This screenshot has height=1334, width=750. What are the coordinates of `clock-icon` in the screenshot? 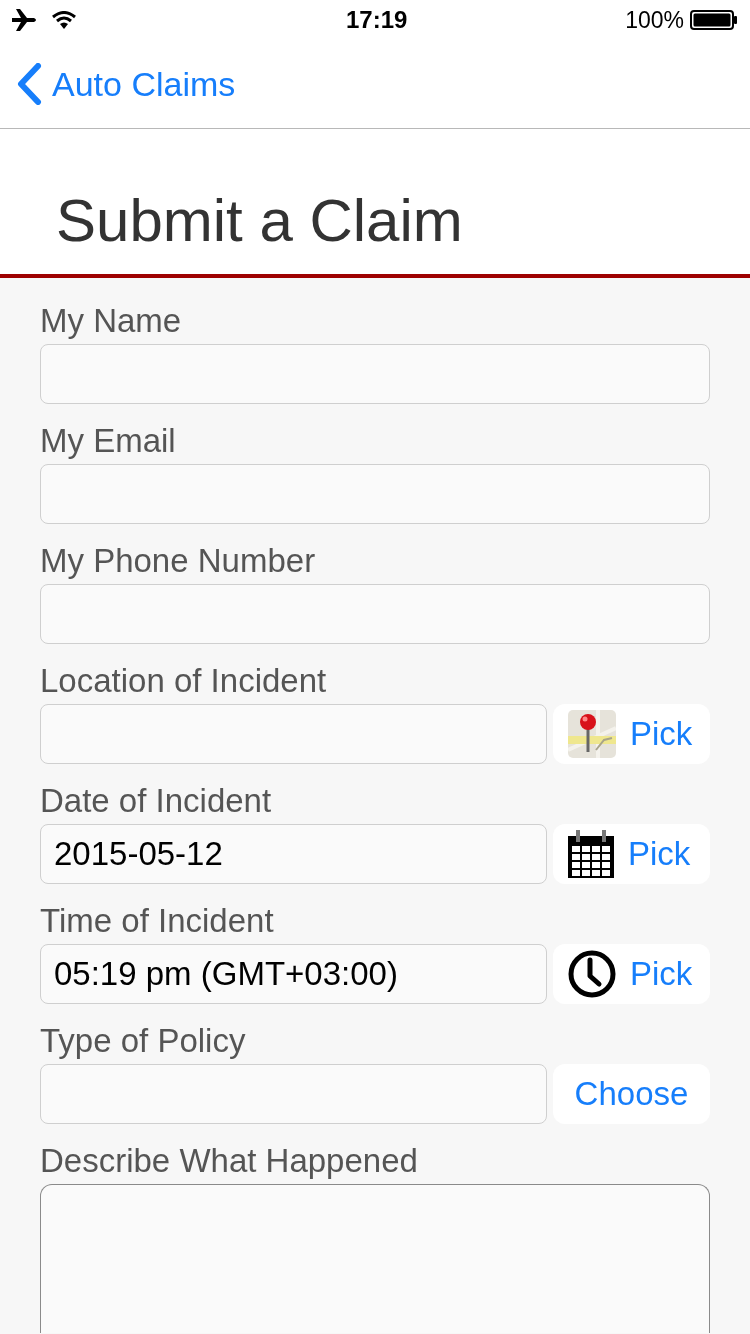 It's located at (591, 974).